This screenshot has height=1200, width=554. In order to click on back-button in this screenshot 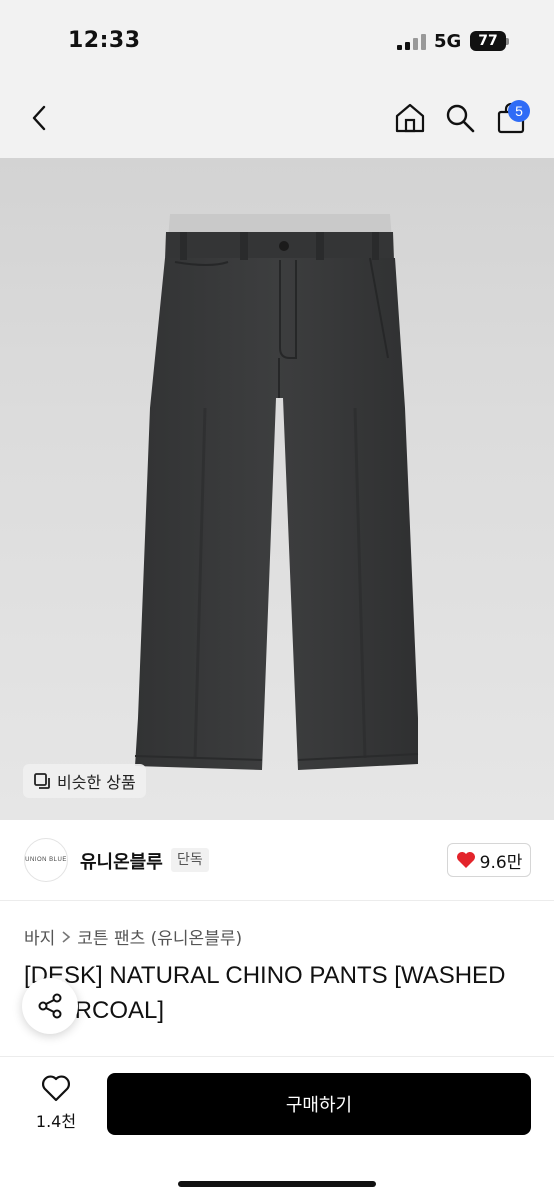, I will do `click(40, 118)`.